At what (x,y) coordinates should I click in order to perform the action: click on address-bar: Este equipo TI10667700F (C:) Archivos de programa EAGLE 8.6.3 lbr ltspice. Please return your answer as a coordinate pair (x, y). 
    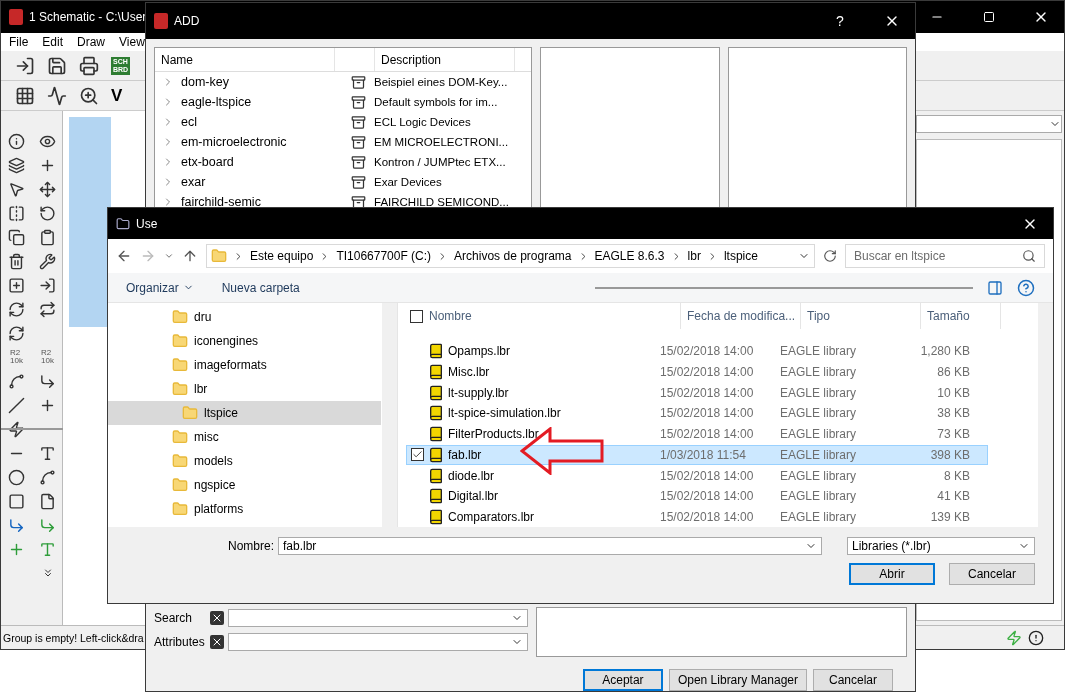
    Looking at the image, I should click on (510, 256).